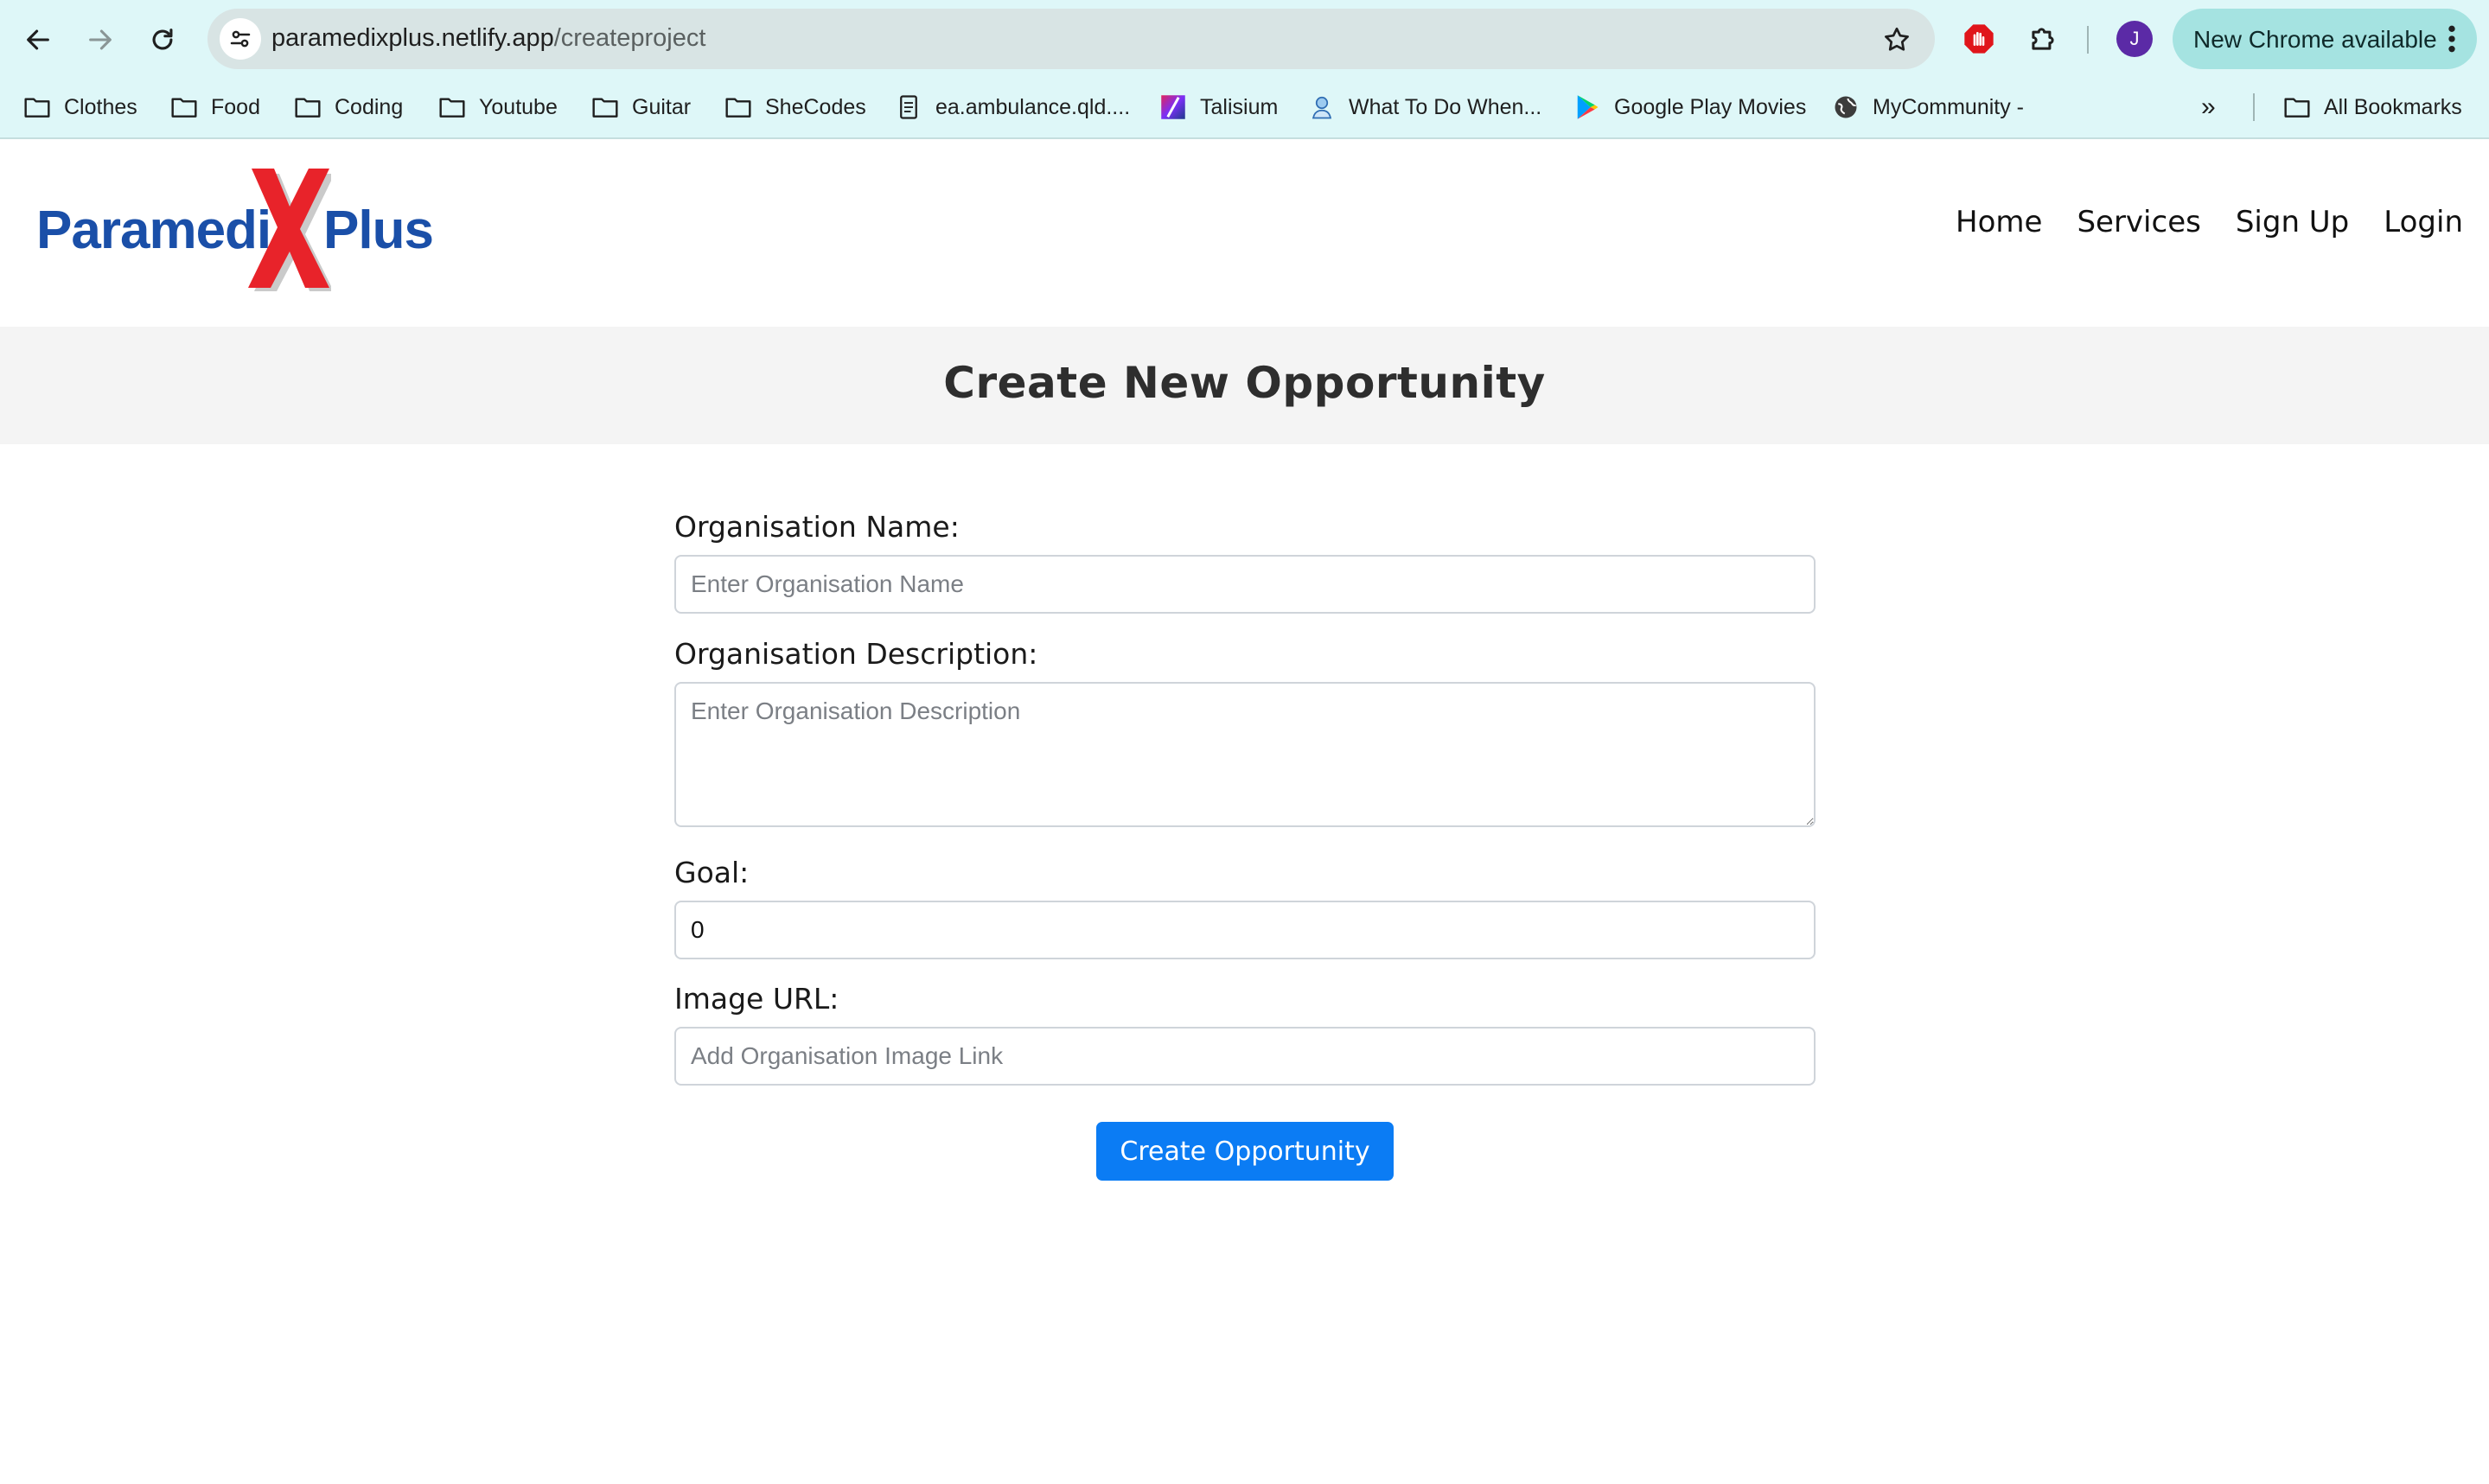  Describe the element at coordinates (1588, 107) in the screenshot. I see `play-icon` at that location.